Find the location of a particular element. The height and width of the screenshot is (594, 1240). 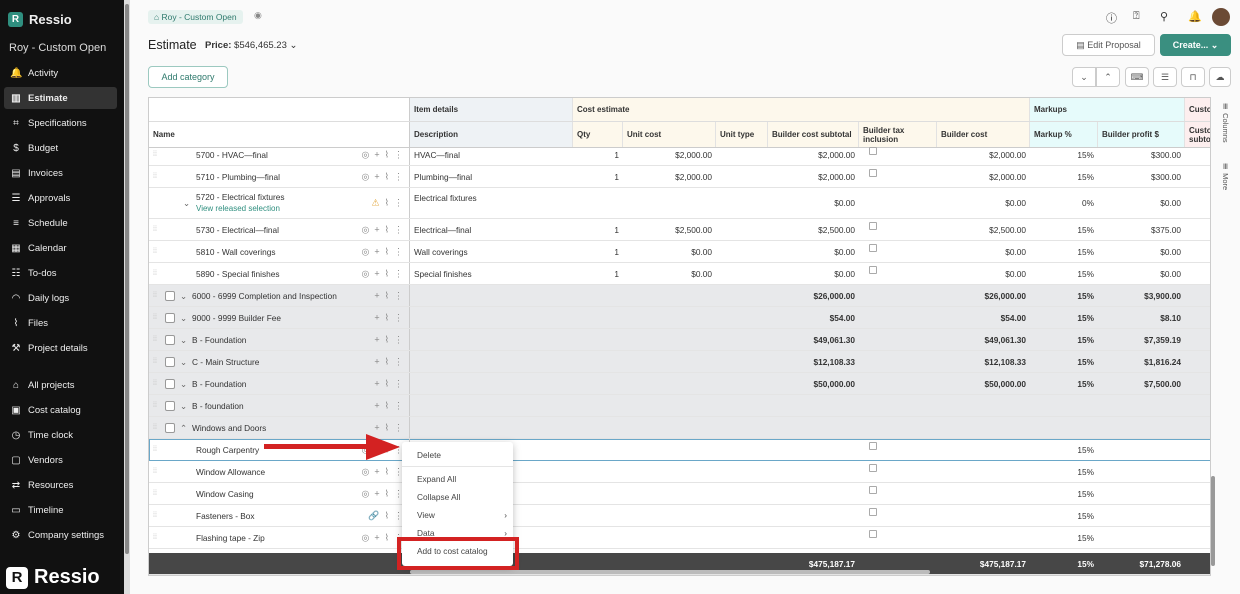

cell-description: Special finishes is located at coordinates (491, 273).